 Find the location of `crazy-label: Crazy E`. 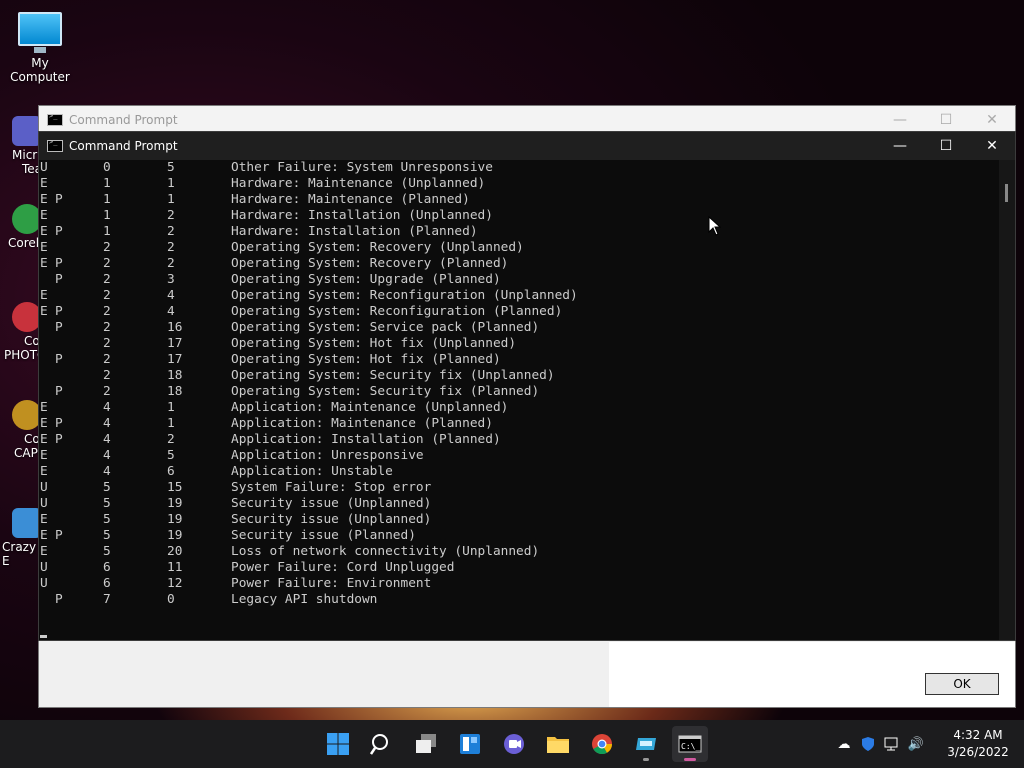

crazy-label: Crazy E is located at coordinates (19, 554).